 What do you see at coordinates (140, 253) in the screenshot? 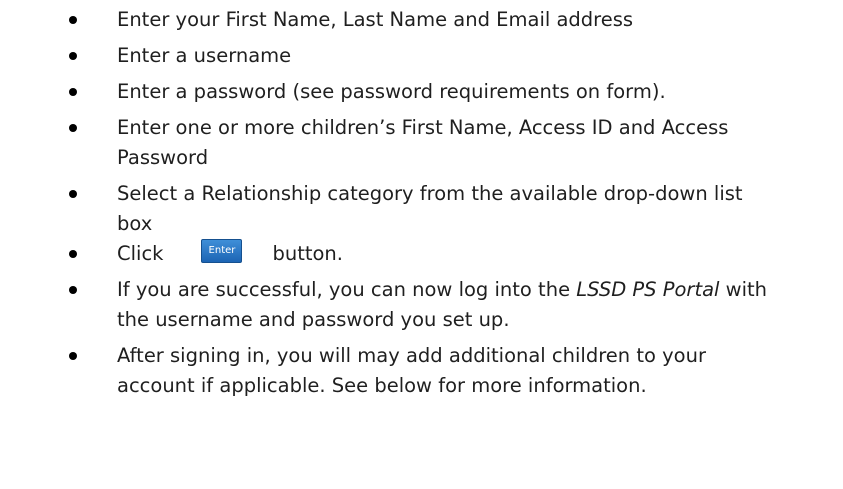
I see `click-text: Click` at bounding box center [140, 253].